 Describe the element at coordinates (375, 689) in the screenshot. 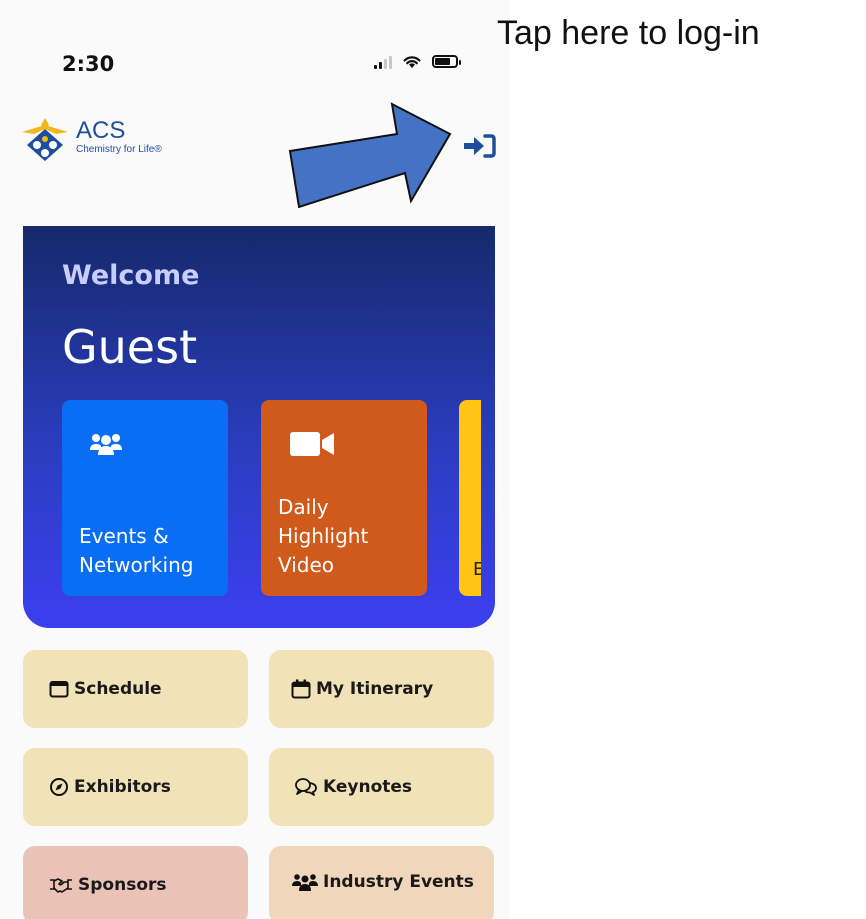

I see `my-itinerary-label: My Itinerary` at that location.